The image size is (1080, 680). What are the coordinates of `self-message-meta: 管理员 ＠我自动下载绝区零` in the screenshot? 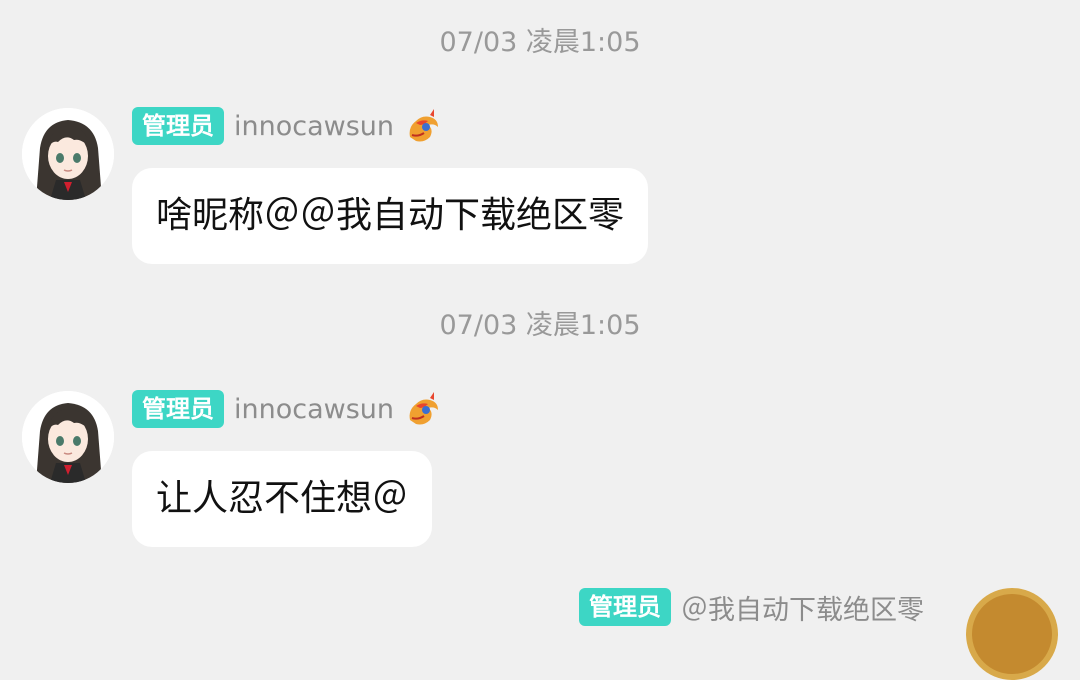 It's located at (751, 607).